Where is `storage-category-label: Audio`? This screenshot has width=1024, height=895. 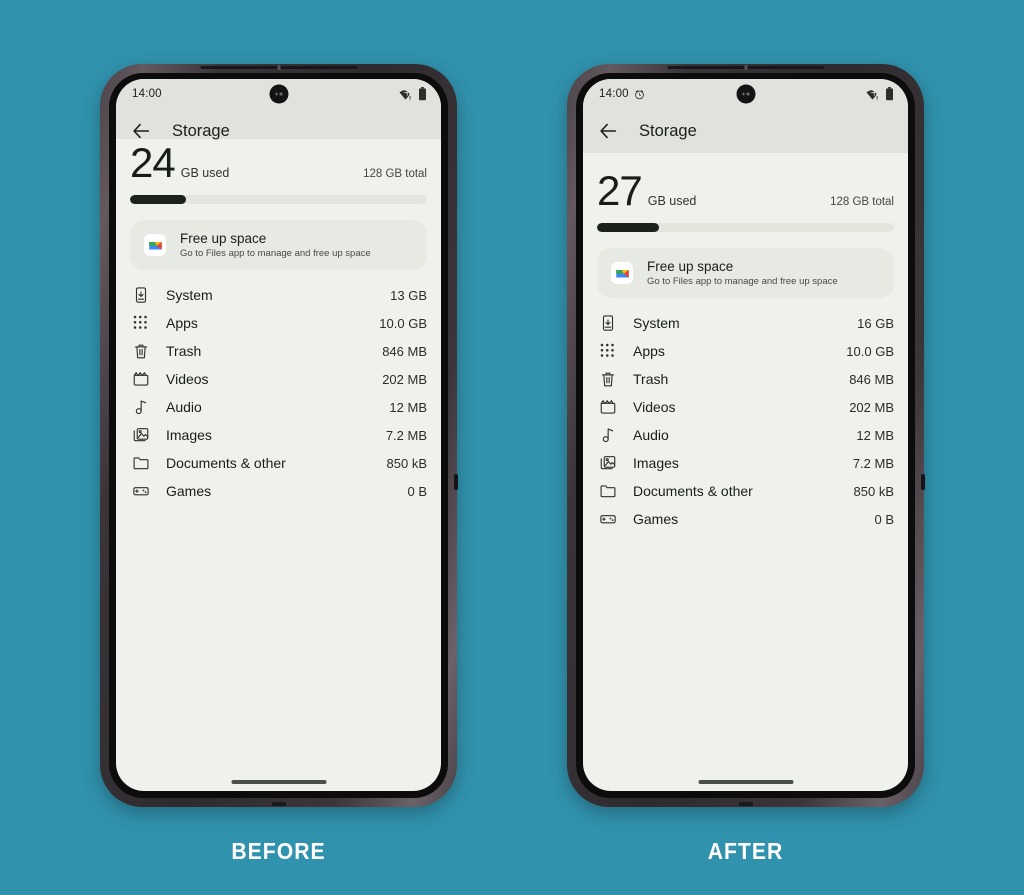
storage-category-label: Audio is located at coordinates (184, 406).